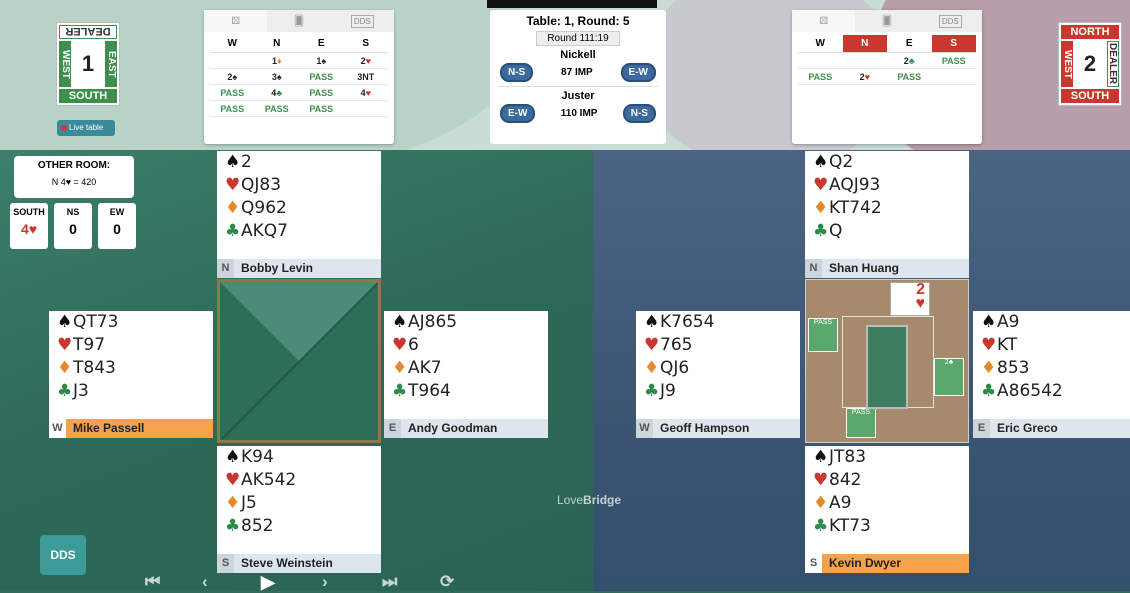 This screenshot has width=1130, height=593. I want to click on ns-score: NS 0, so click(73, 226).